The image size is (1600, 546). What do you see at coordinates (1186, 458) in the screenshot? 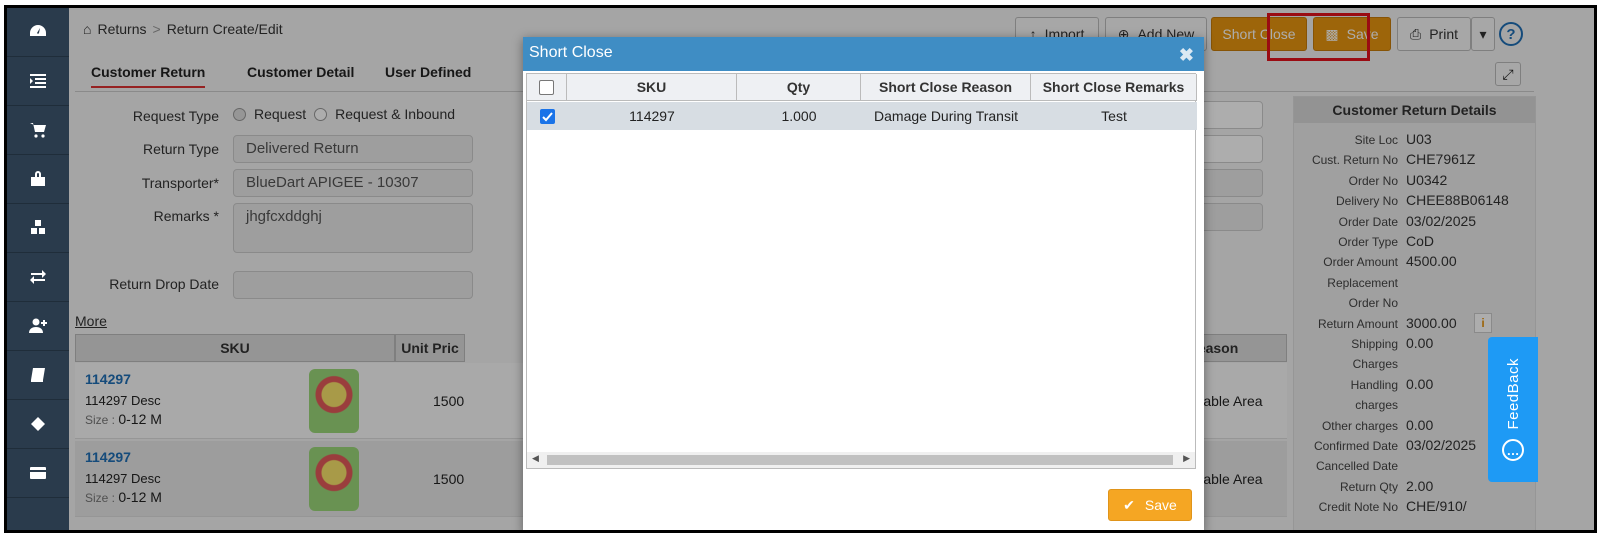
I see `scroll-right-icon: ▶` at bounding box center [1186, 458].